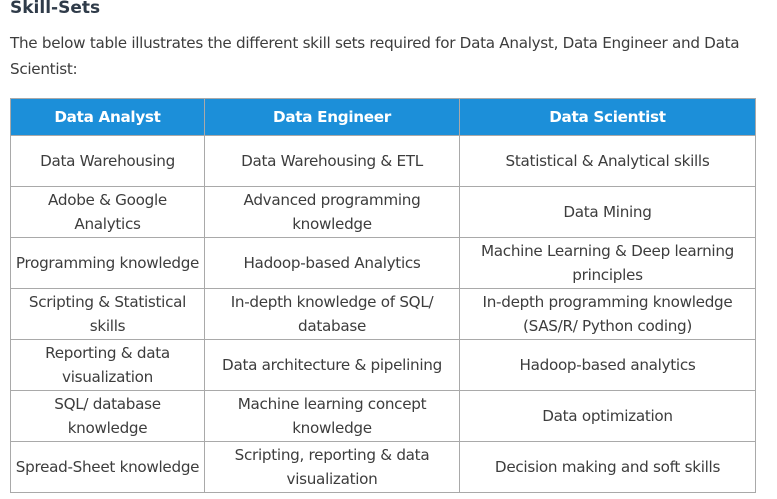  Describe the element at coordinates (607, 161) in the screenshot. I see `table-cell: Statistical & Analytical skills` at that location.